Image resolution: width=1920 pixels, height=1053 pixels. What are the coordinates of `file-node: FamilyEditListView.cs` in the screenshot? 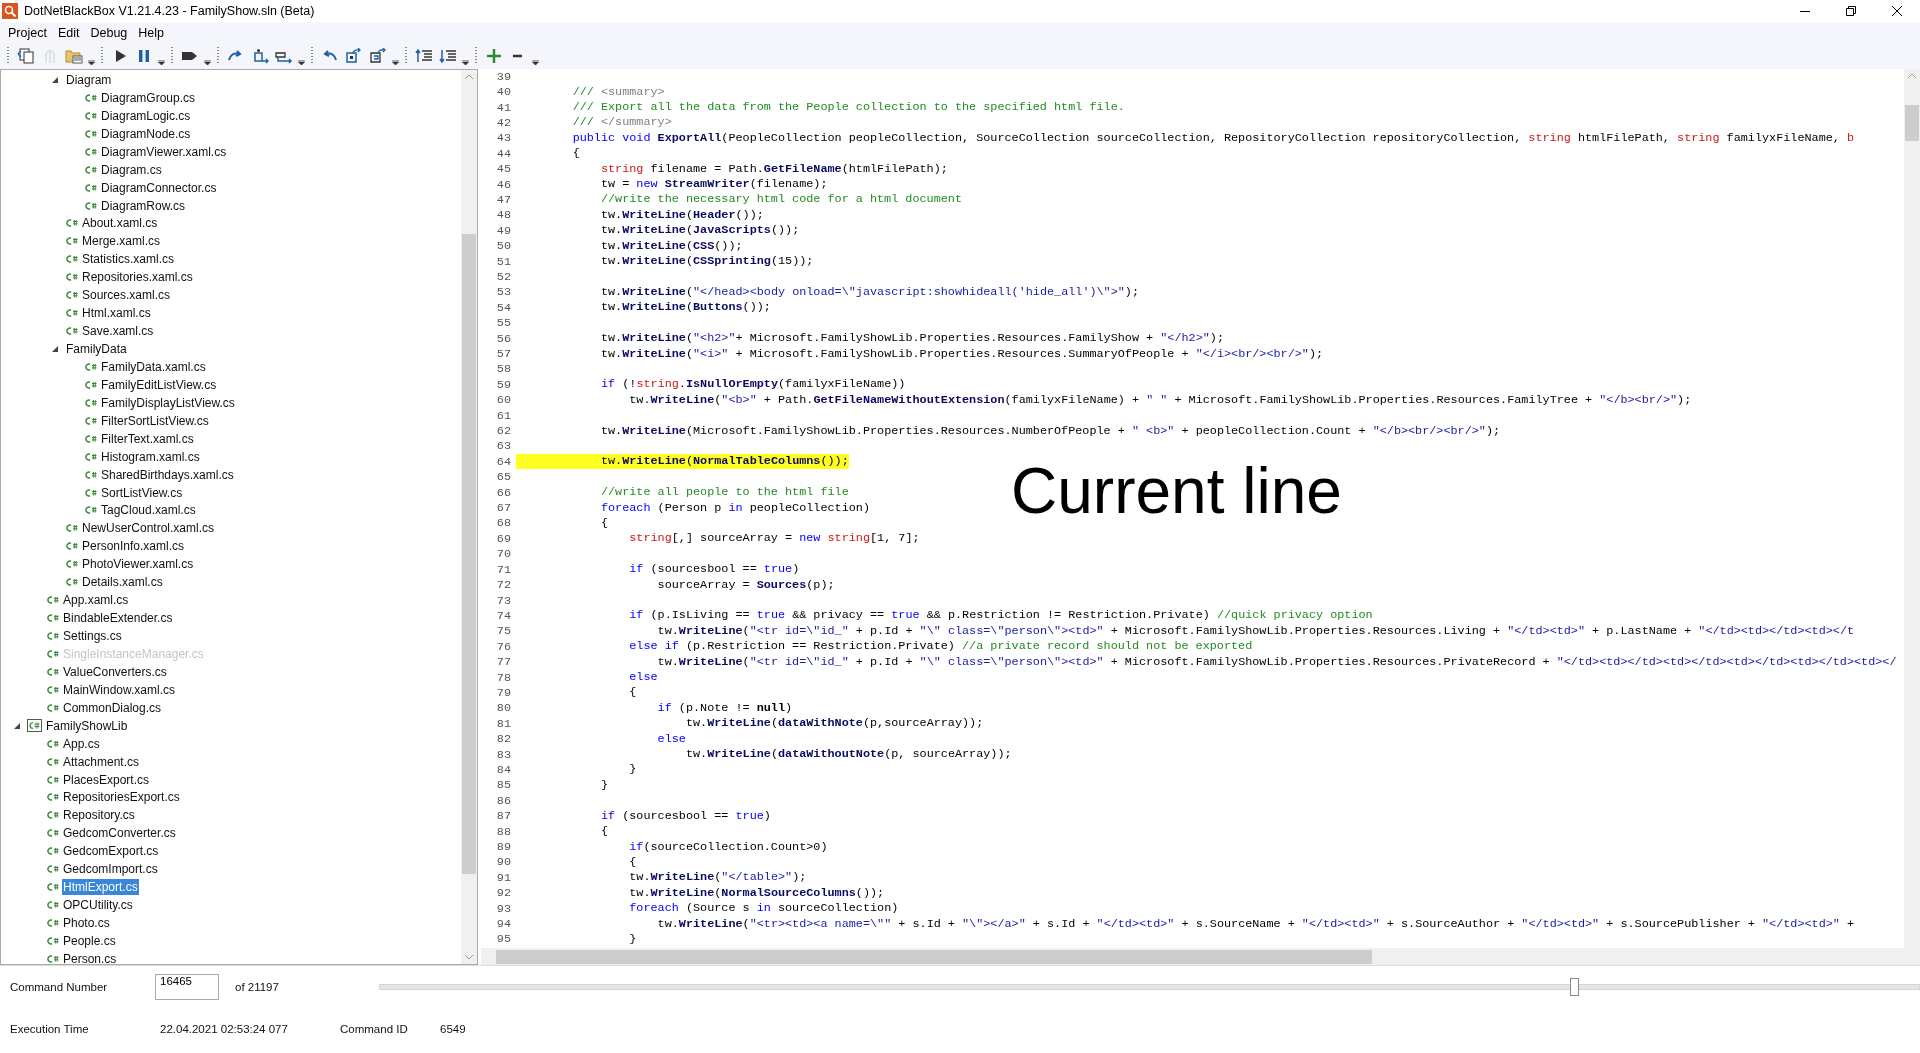 It's located at (159, 384).